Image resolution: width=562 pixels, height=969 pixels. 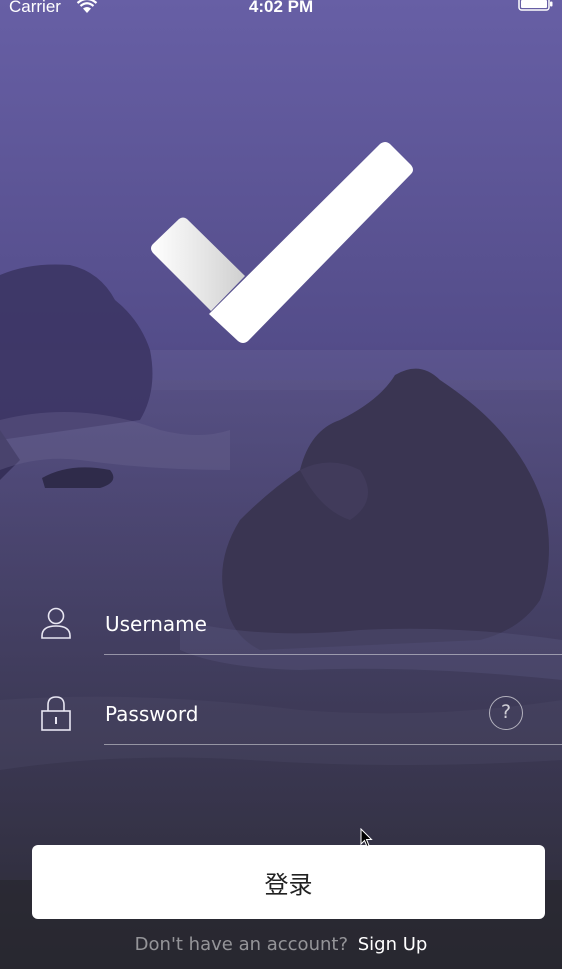 I want to click on status-bar: Carrier 4:02 PM, so click(x=281, y=9).